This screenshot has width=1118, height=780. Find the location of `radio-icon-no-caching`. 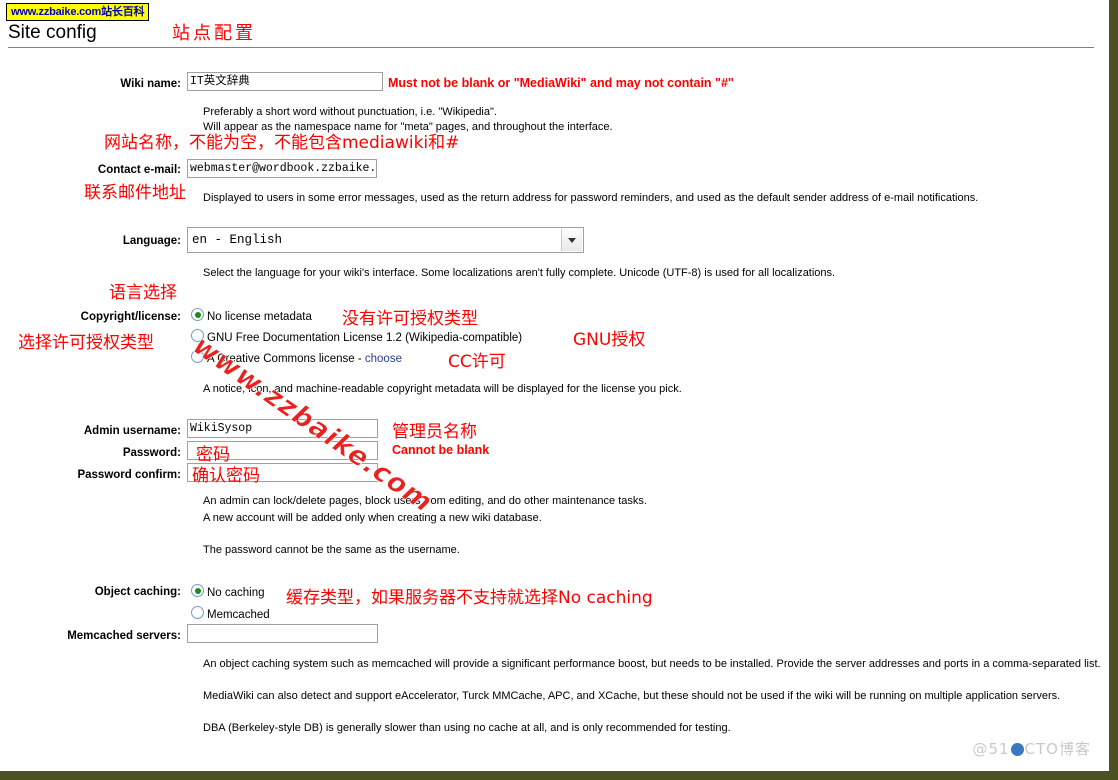

radio-icon-no-caching is located at coordinates (197, 590).